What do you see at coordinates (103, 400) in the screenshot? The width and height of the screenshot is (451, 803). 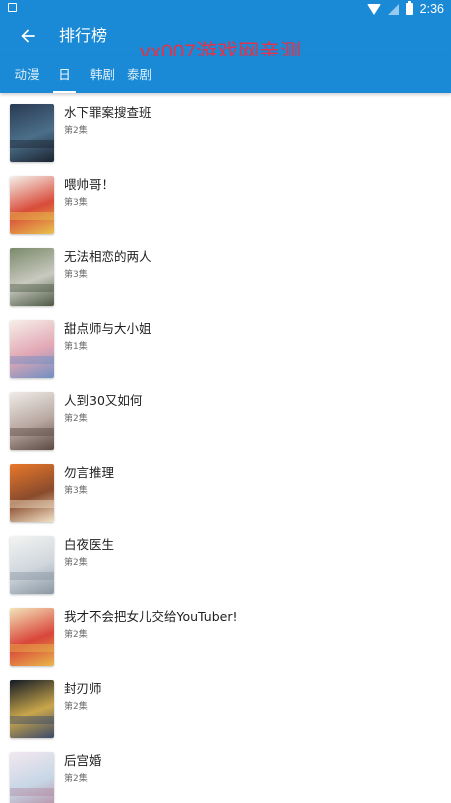 I see `drama-title: 人到30又如何` at bounding box center [103, 400].